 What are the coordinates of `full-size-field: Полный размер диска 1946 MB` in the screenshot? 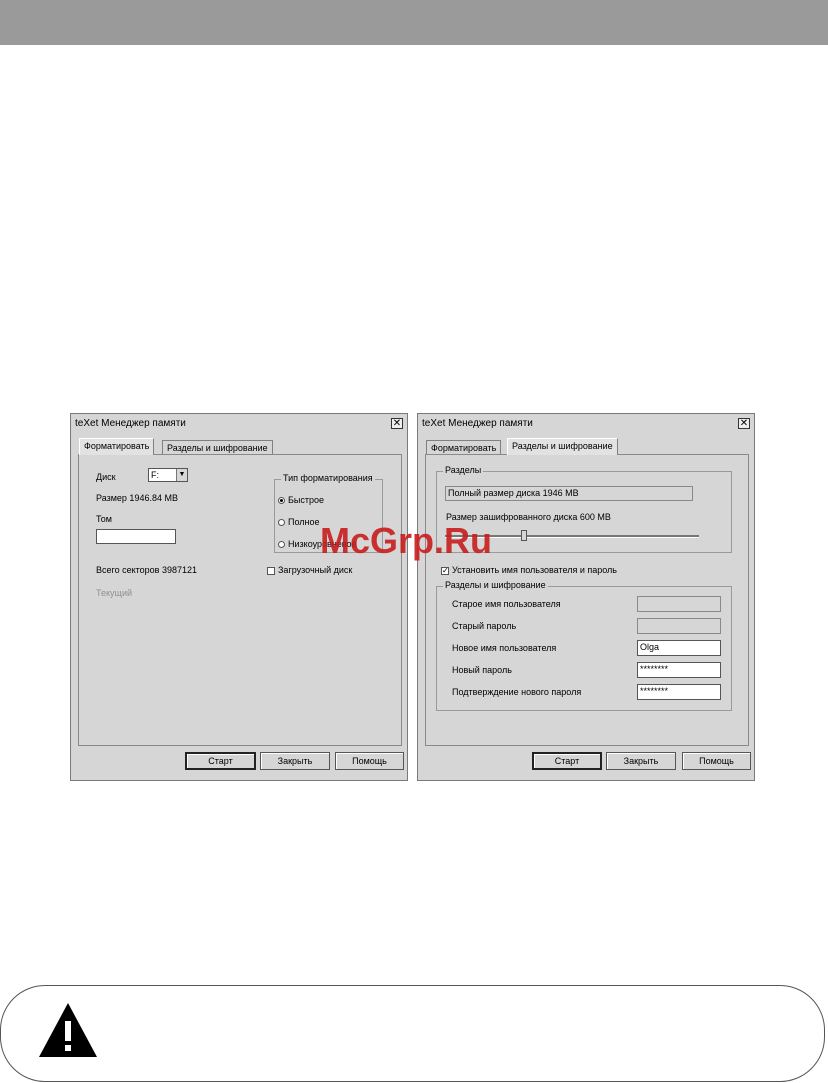 It's located at (569, 493).